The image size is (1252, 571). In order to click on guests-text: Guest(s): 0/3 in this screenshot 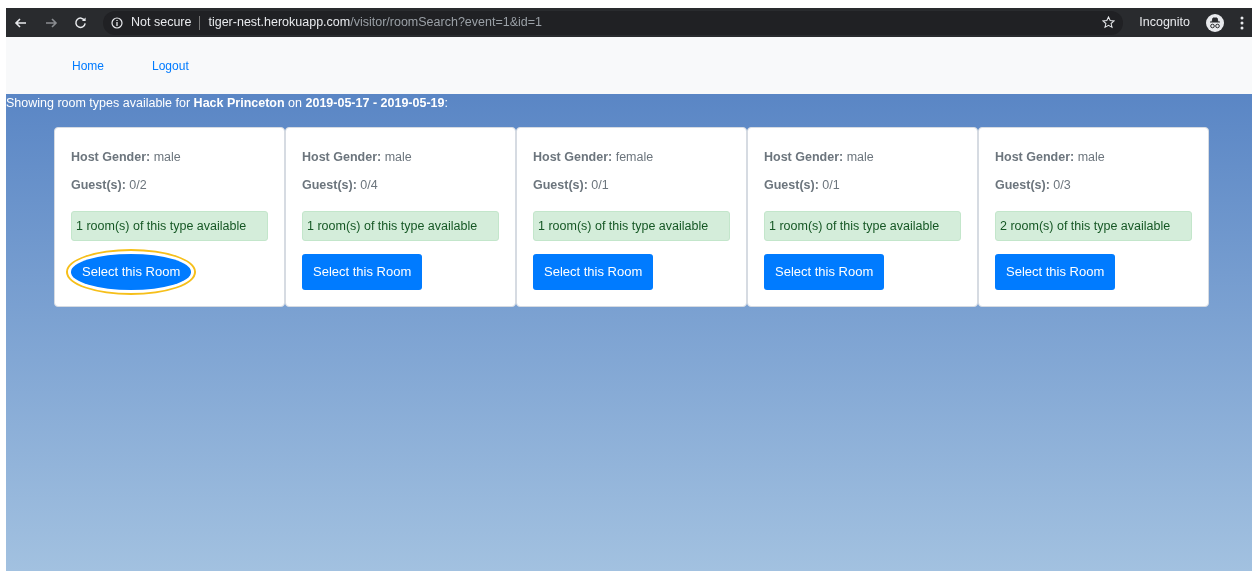, I will do `click(1033, 185)`.